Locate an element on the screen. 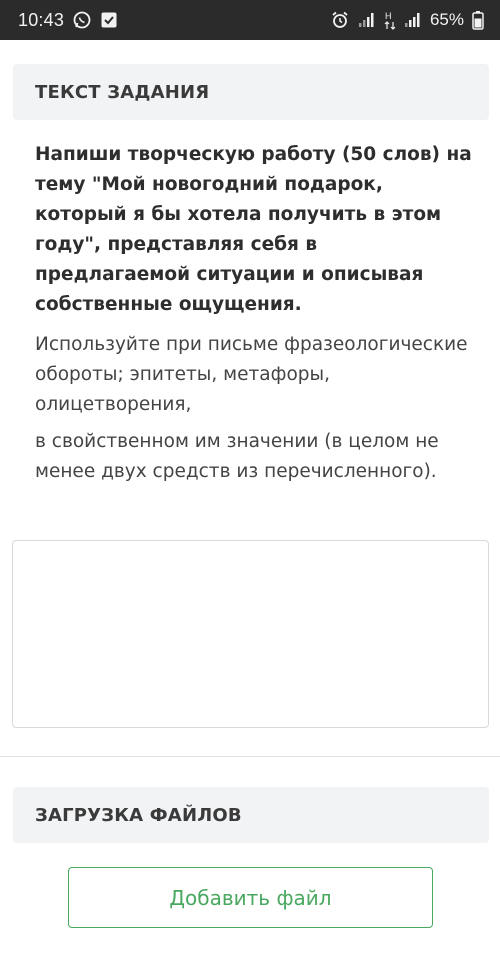 Image resolution: width=500 pixels, height=956 pixels. battery-percent: 65% is located at coordinates (446, 19).